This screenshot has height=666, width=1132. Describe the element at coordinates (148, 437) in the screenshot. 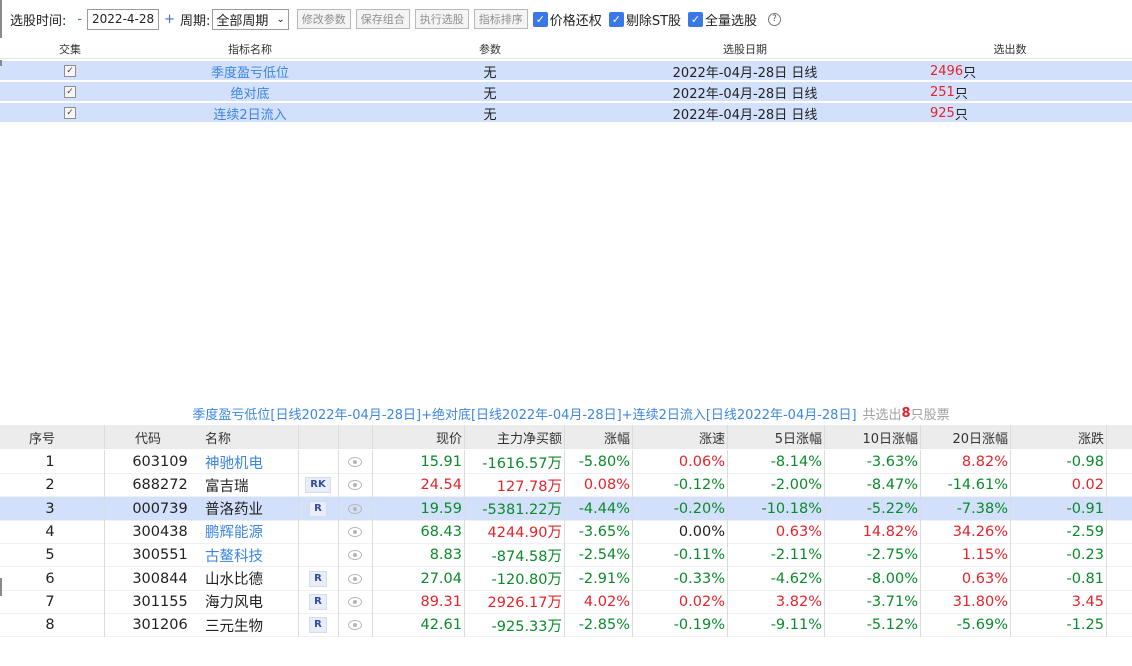

I see `col-code: 代码` at that location.